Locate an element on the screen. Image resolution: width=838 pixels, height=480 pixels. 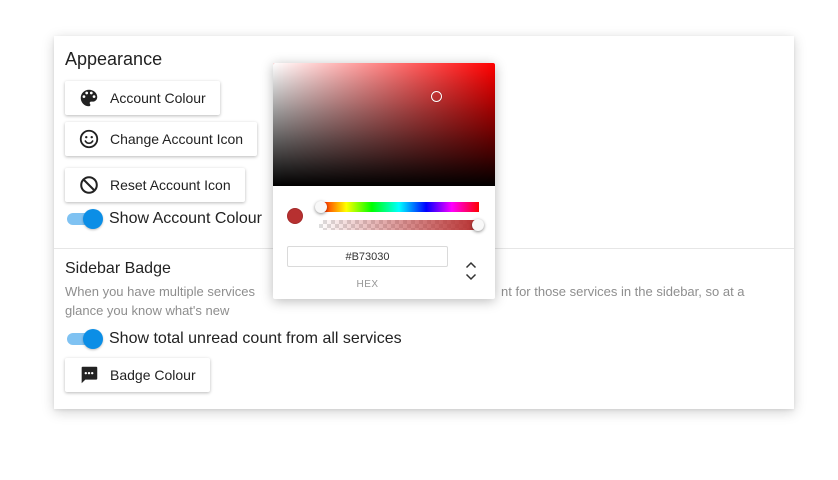
smiley-icon is located at coordinates (89, 139).